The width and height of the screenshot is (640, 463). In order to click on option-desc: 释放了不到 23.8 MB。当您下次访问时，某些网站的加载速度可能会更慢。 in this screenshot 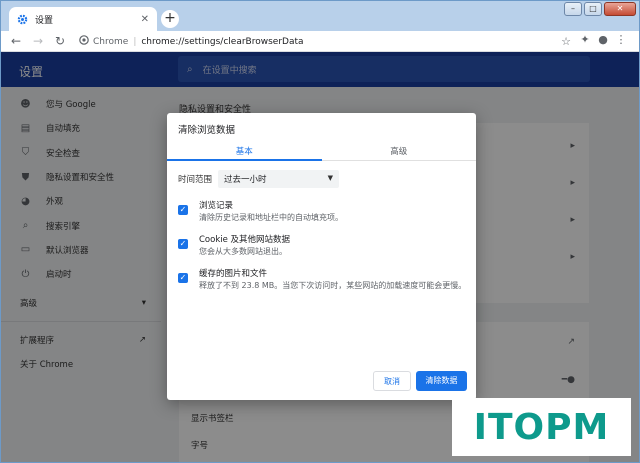, I will do `click(333, 285)`.